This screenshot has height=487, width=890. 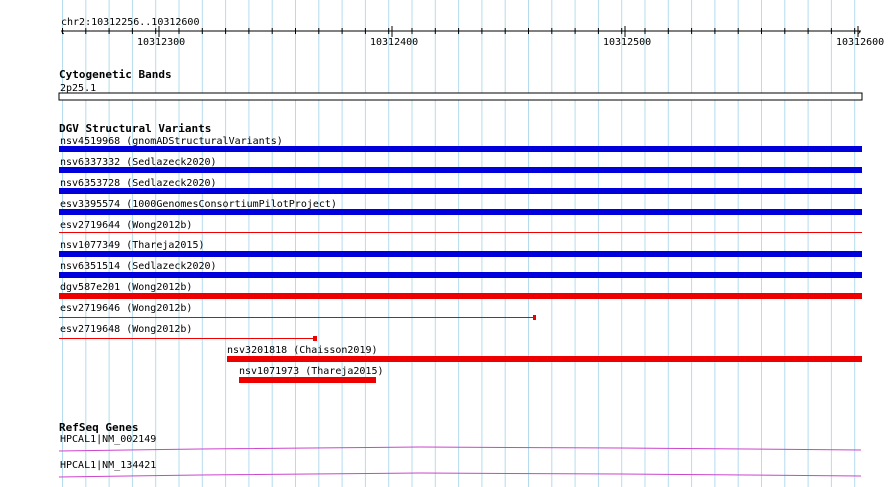 What do you see at coordinates (115, 74) in the screenshot?
I see `cytoband-track-title: Cytogenetic Bands` at bounding box center [115, 74].